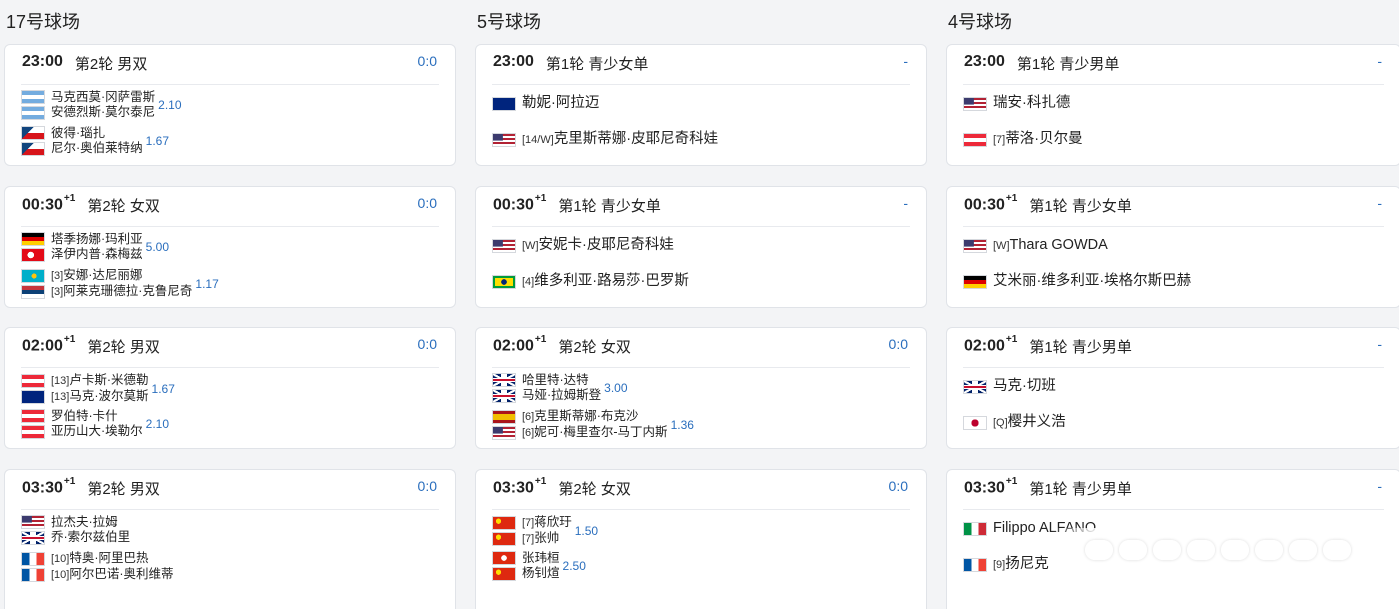 This screenshot has width=1399, height=609. I want to click on match-round: 第1轮 青少男单, so click(1080, 347).